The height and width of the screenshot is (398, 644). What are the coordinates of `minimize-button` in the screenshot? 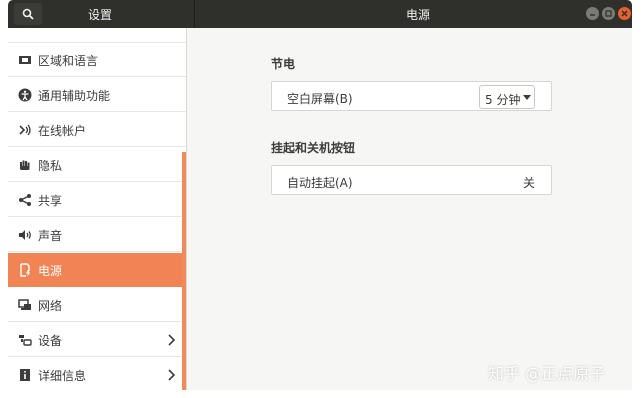 It's located at (592, 13).